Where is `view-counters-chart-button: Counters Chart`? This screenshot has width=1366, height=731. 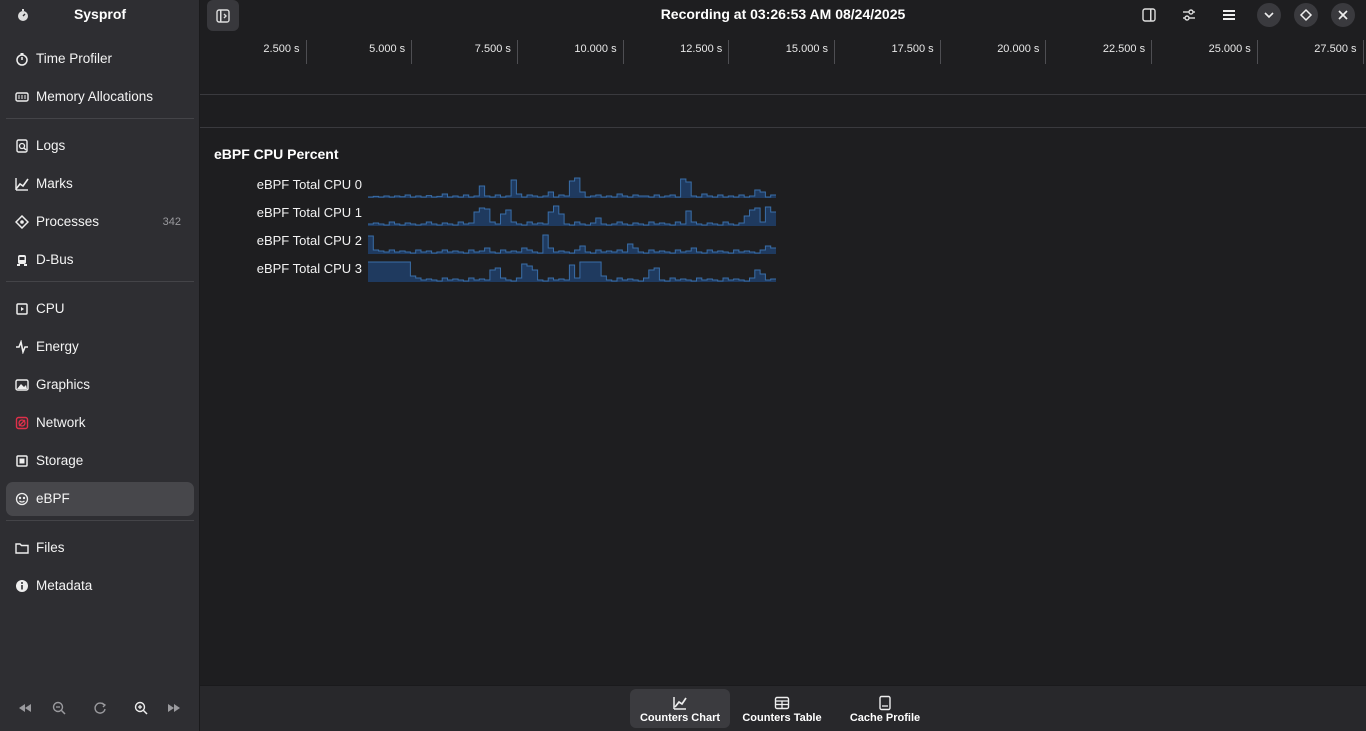 view-counters-chart-button: Counters Chart is located at coordinates (680, 708).